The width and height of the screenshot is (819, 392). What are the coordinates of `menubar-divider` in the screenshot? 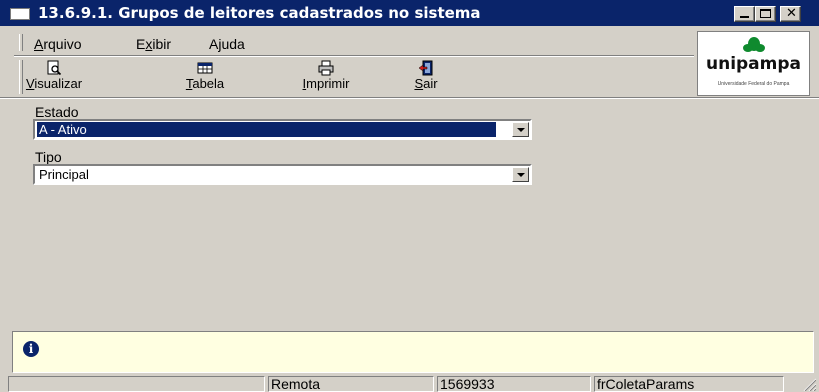 It's located at (354, 56).